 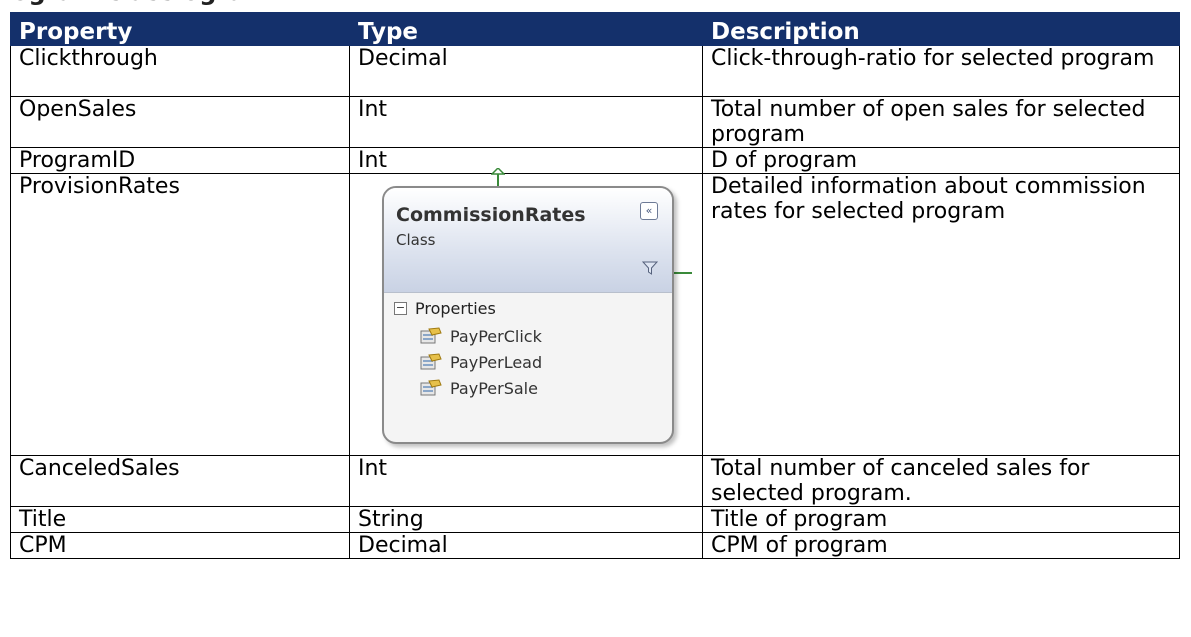 I want to click on properties-section: − Properties, so click(x=528, y=308).